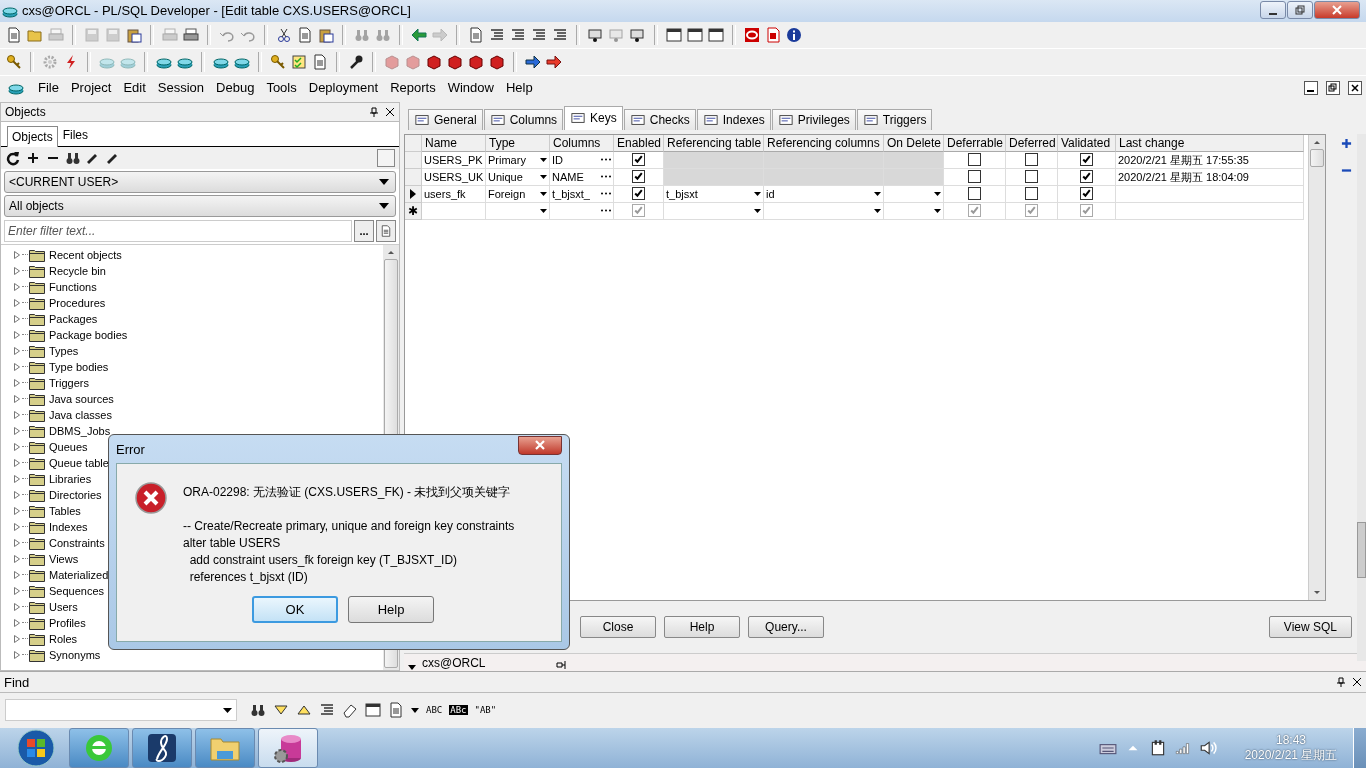 Image resolution: width=1366 pixels, height=768 pixels. I want to click on table-cell: USERS_PK, so click(454, 160).